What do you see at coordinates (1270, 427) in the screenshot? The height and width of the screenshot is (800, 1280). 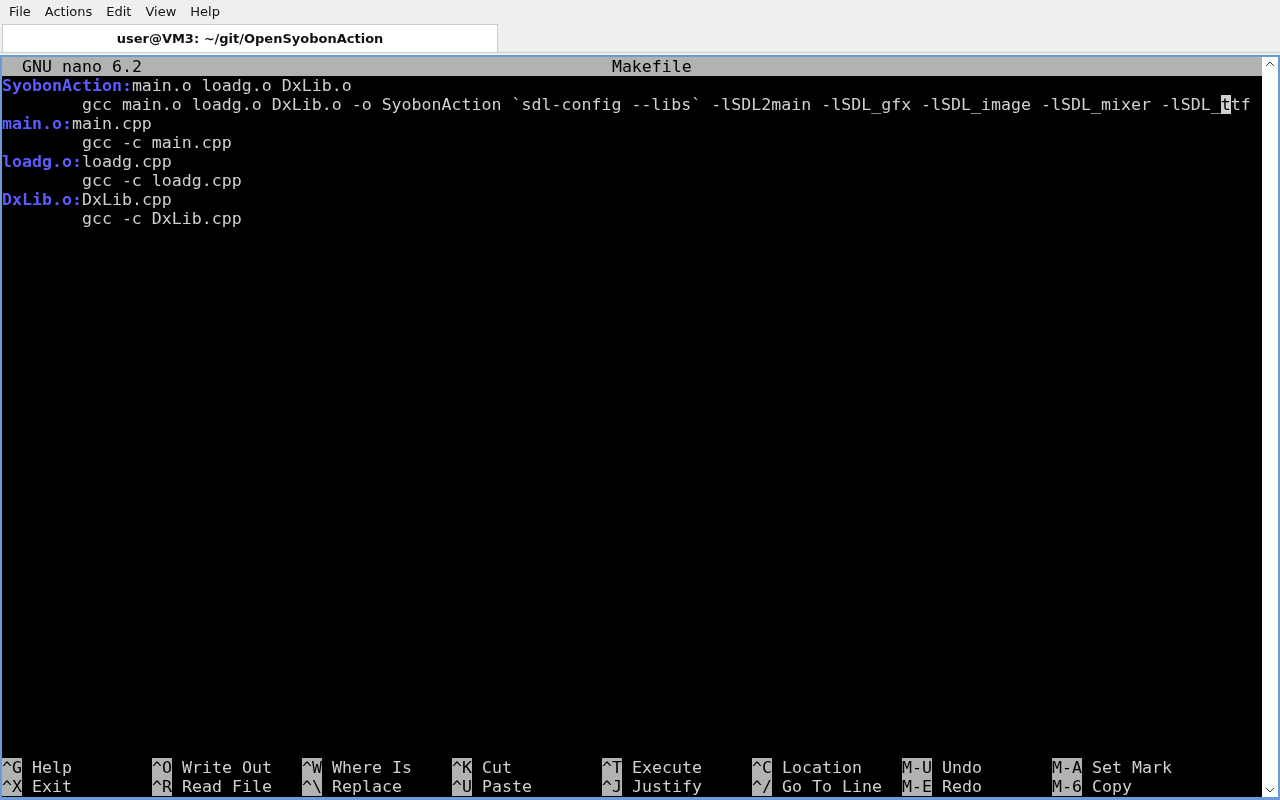 I see `scrollbar` at bounding box center [1270, 427].